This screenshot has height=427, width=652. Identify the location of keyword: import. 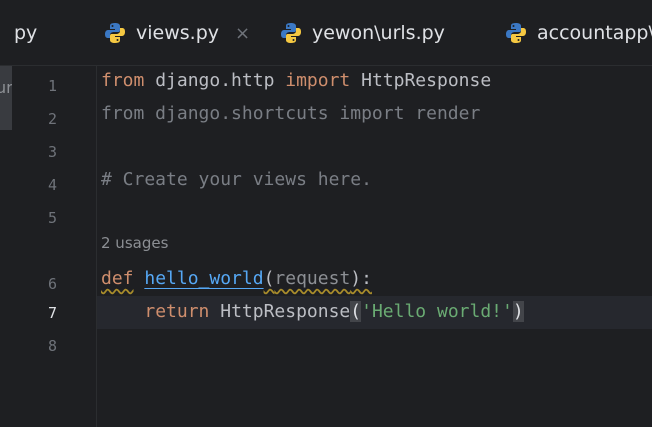
(318, 80).